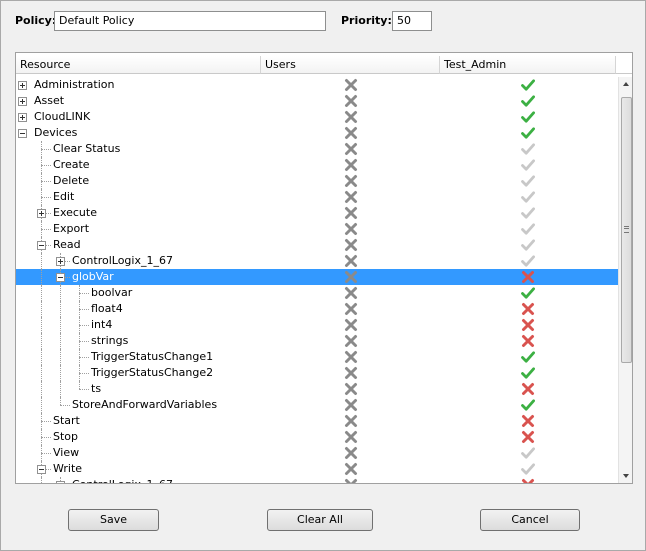  Describe the element at coordinates (317, 357) in the screenshot. I see `tree-row: TriggerStatusChange1` at that location.